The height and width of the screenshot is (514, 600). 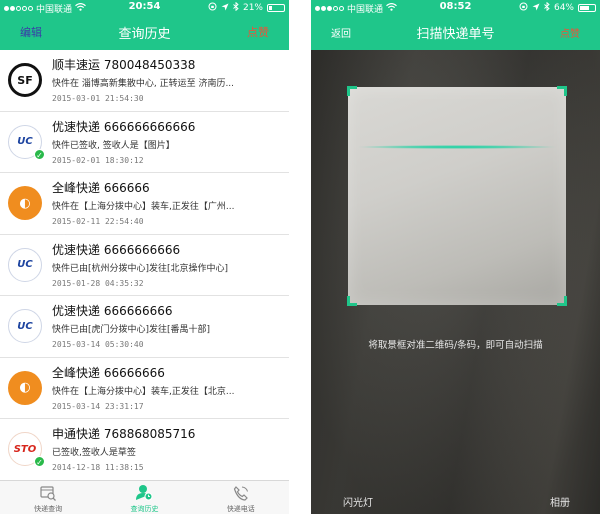 I want to click on tab-bar: 快递查询 查询历史 快递电话, so click(x=144, y=497).